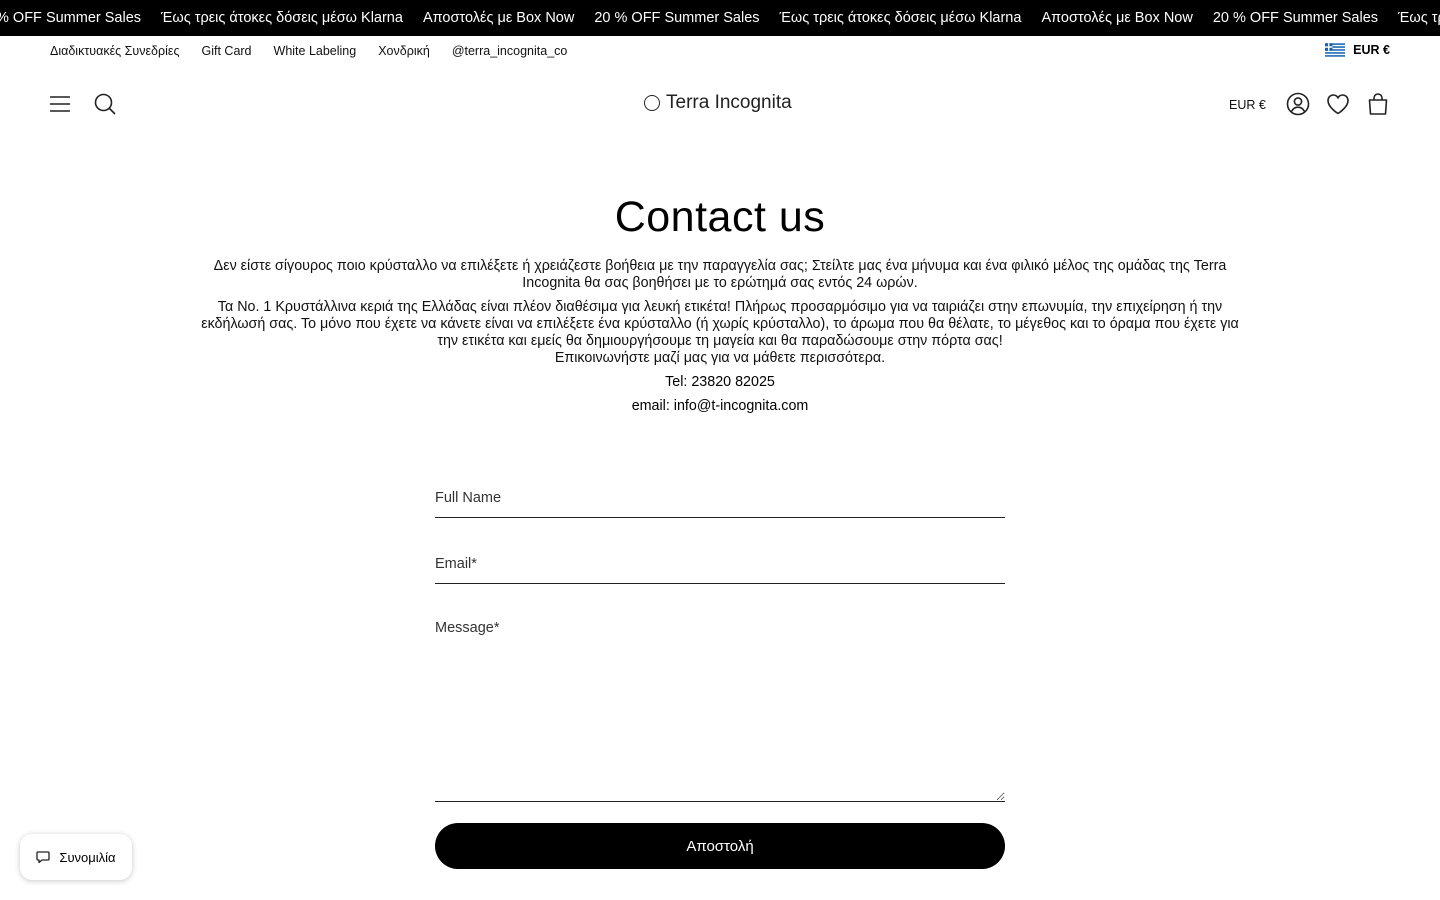  What do you see at coordinates (652, 103) in the screenshot?
I see `logo-circle-icon` at bounding box center [652, 103].